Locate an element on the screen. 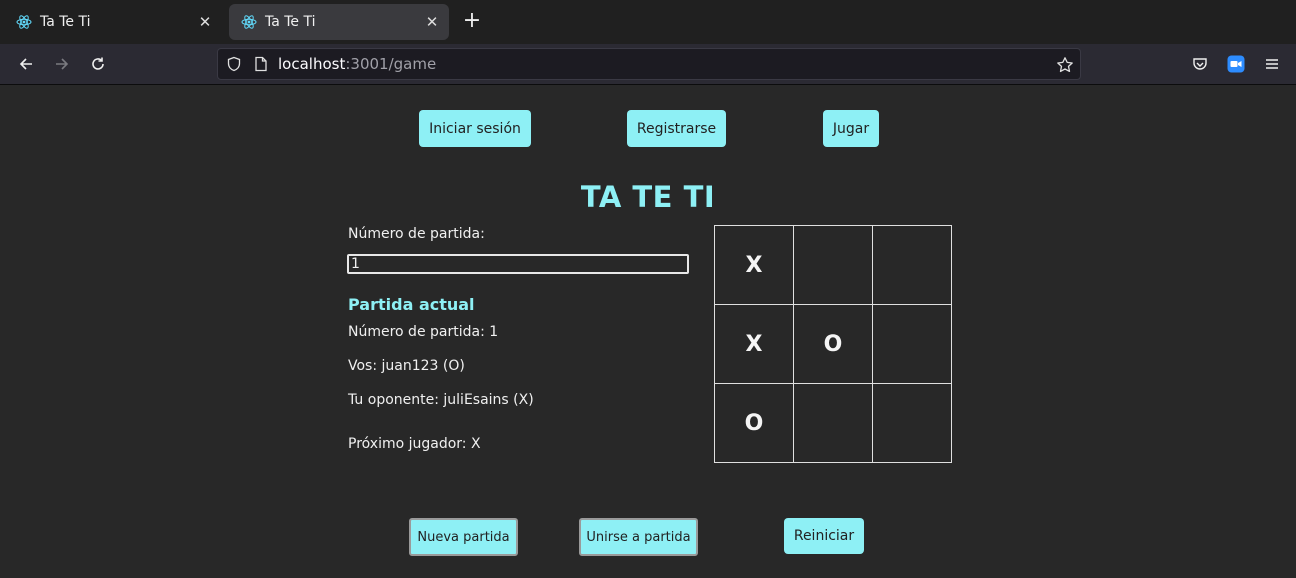  browser-tab-2: Ta Te Ti ✕ is located at coordinates (339, 22).